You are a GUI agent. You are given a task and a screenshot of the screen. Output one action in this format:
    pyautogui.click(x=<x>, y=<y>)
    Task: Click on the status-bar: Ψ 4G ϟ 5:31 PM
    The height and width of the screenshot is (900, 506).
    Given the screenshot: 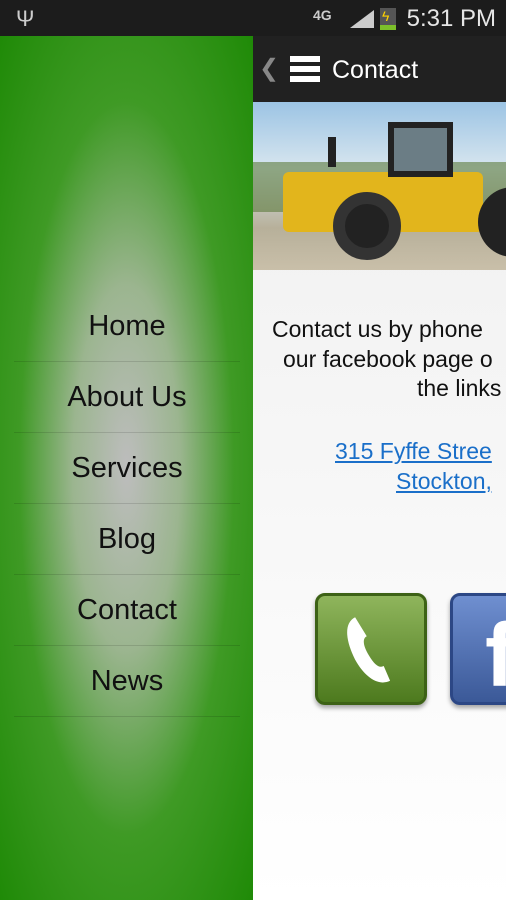 What is the action you would take?
    pyautogui.click(x=253, y=18)
    